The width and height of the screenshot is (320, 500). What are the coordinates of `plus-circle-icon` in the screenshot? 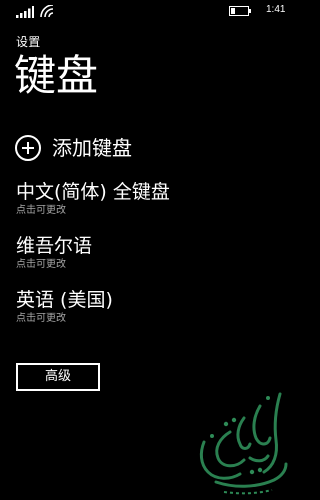 It's located at (28, 148).